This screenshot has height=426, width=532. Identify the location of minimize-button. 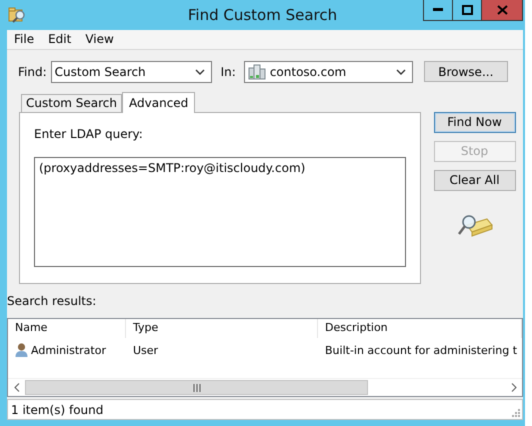
(438, 10).